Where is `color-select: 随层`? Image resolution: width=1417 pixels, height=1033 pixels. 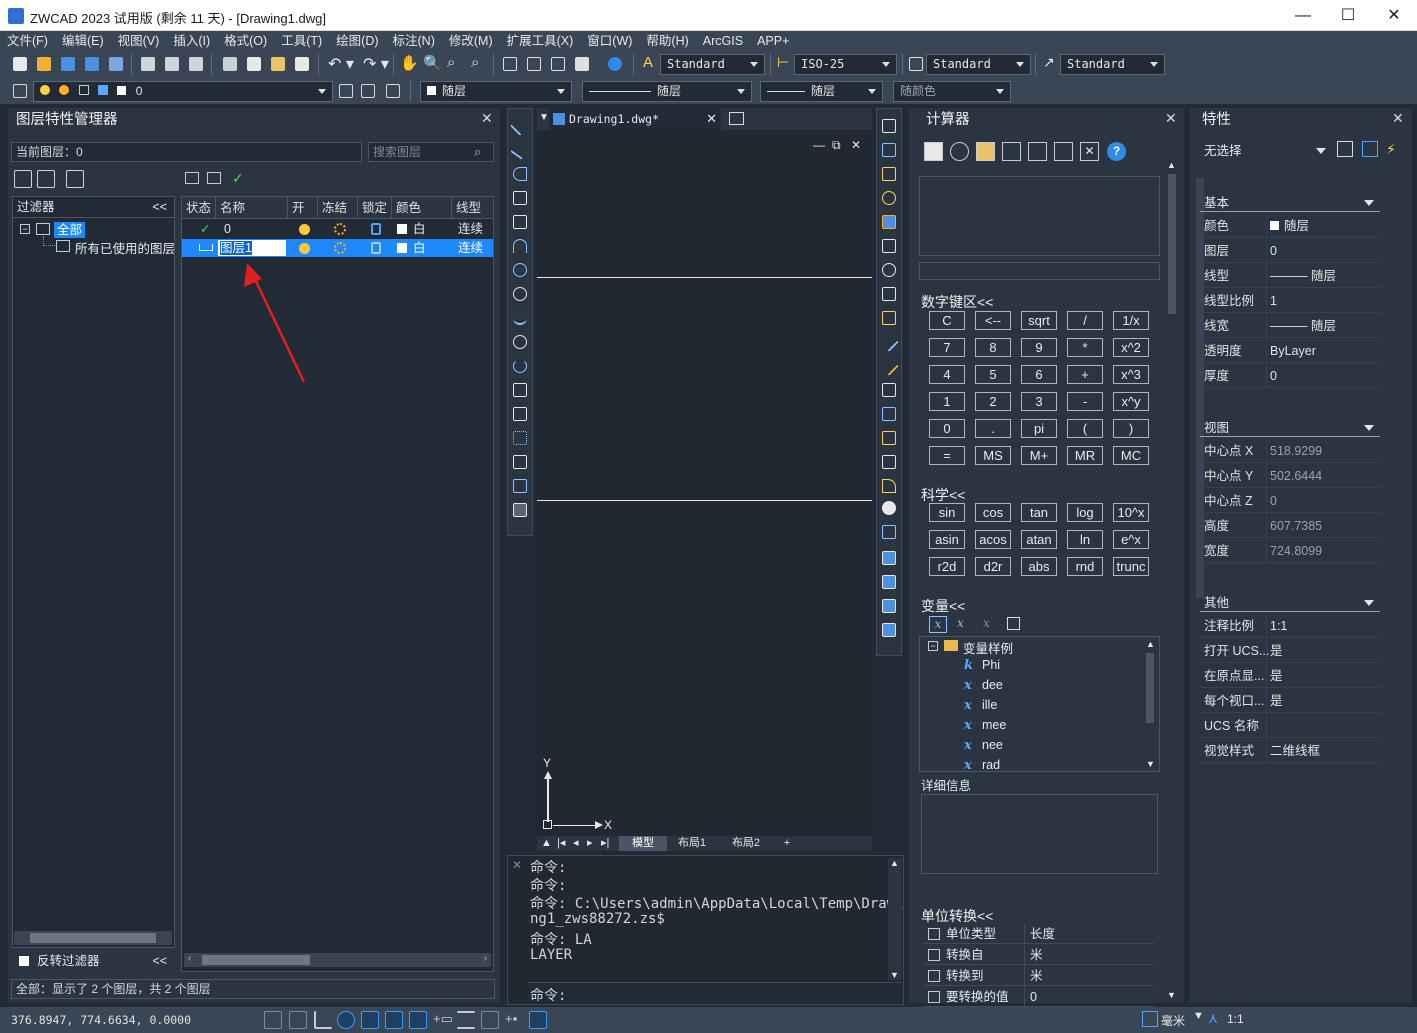 color-select: 随层 is located at coordinates (496, 91).